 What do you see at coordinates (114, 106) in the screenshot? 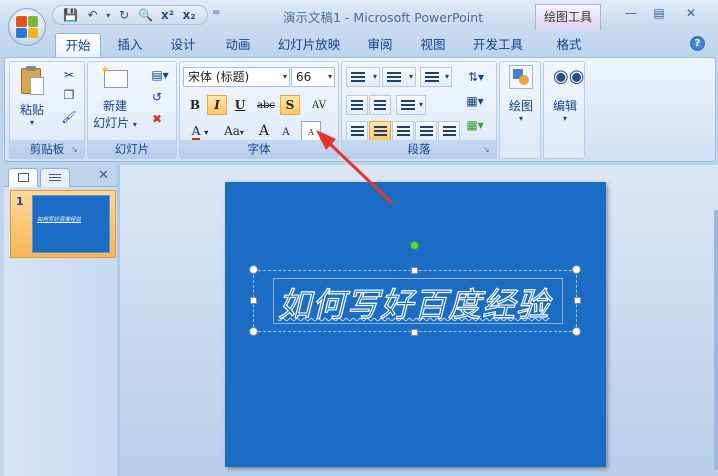
I see `new-slide-label-1: 新建` at bounding box center [114, 106].